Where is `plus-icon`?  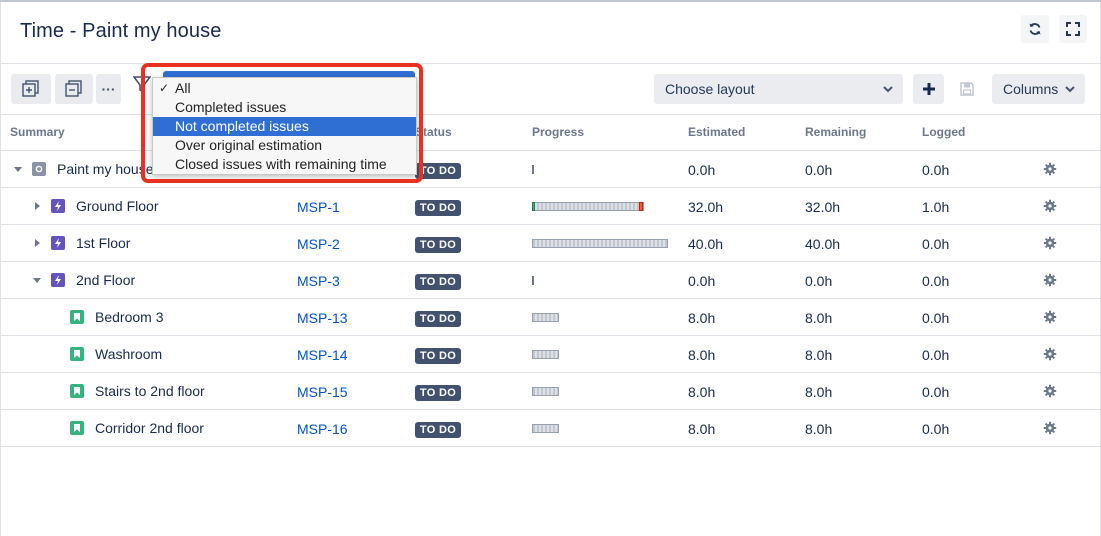 plus-icon is located at coordinates (928, 89).